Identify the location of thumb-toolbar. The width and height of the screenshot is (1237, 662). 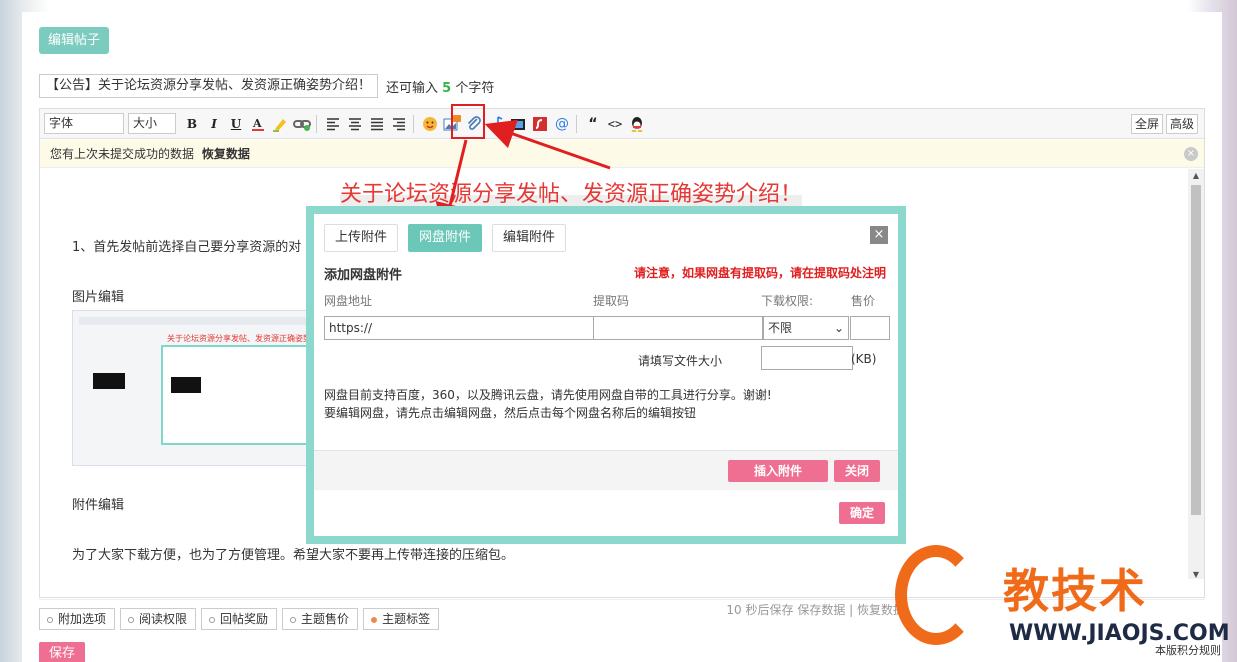
(193, 321).